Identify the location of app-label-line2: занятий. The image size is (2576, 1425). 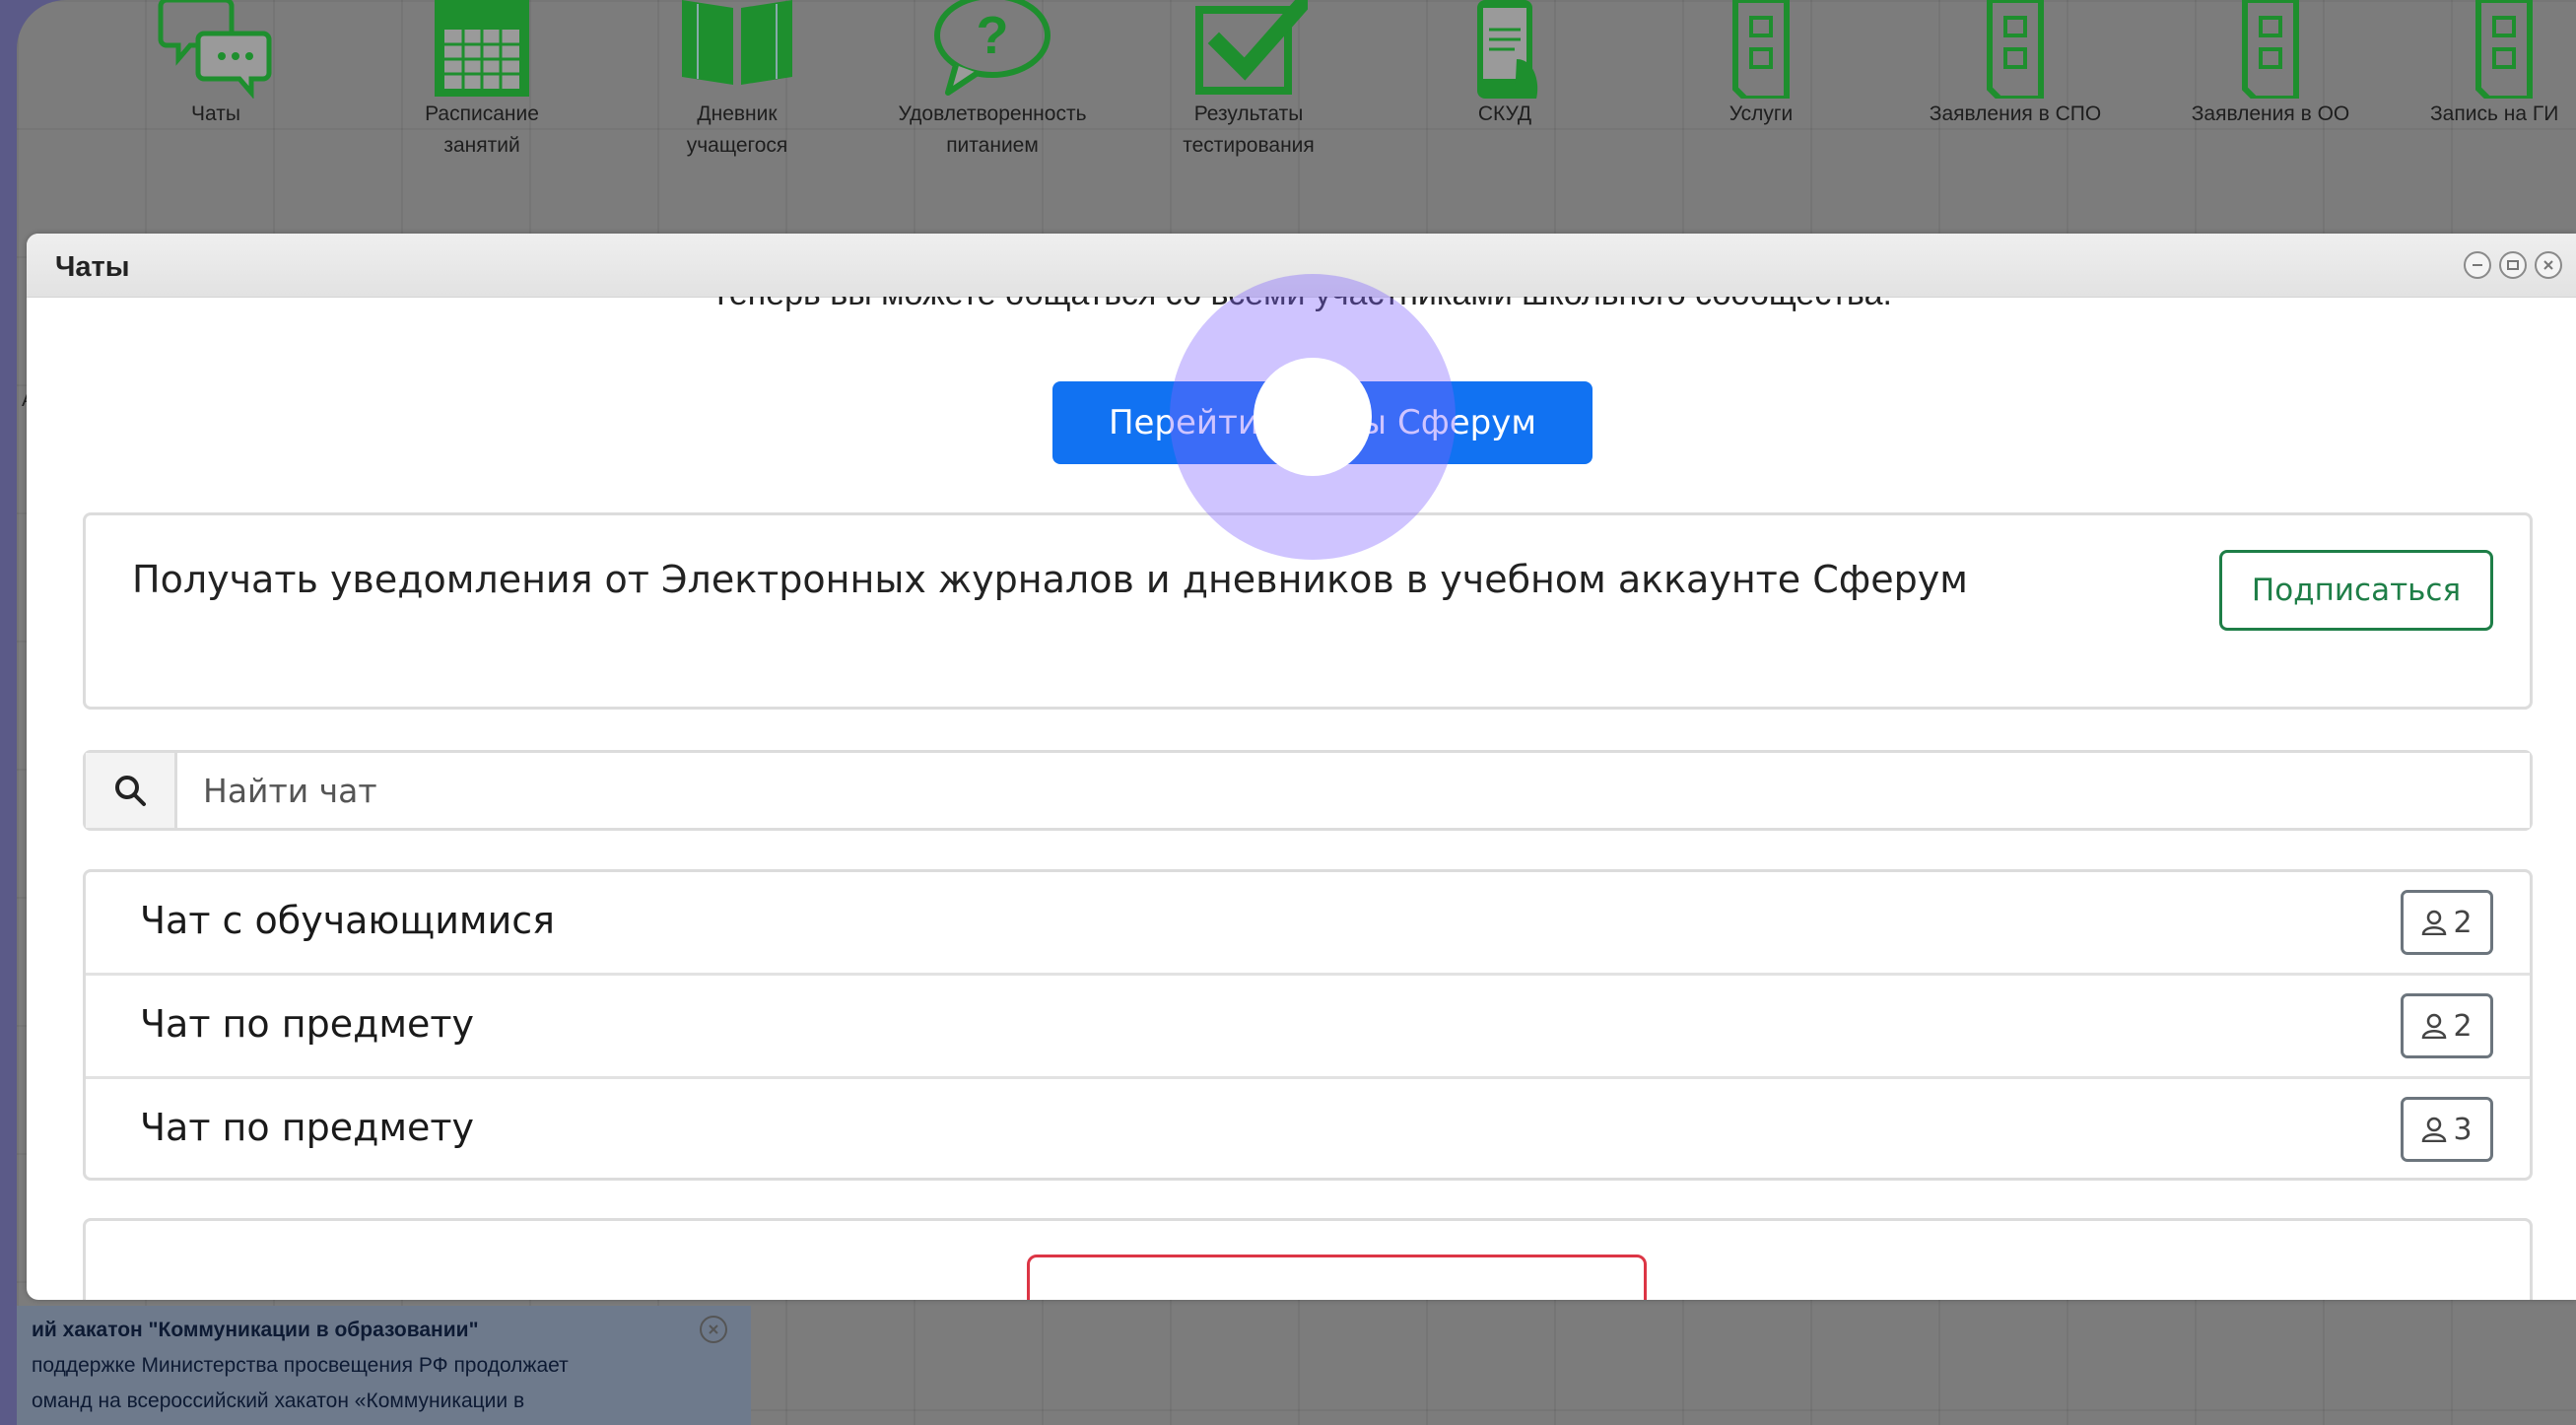
(482, 145).